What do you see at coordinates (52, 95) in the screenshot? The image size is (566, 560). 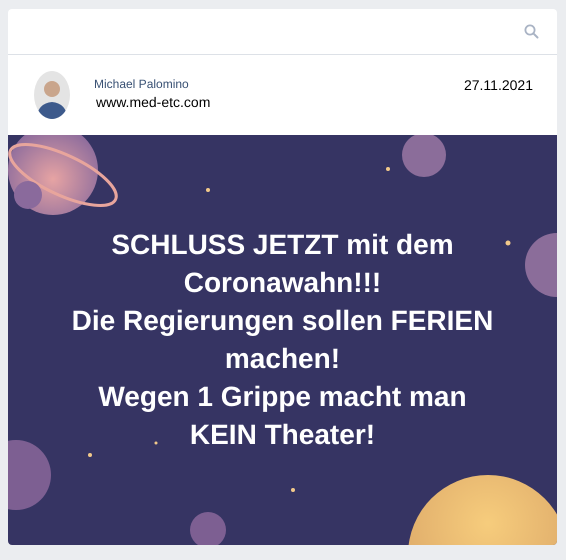 I see `avatar` at bounding box center [52, 95].